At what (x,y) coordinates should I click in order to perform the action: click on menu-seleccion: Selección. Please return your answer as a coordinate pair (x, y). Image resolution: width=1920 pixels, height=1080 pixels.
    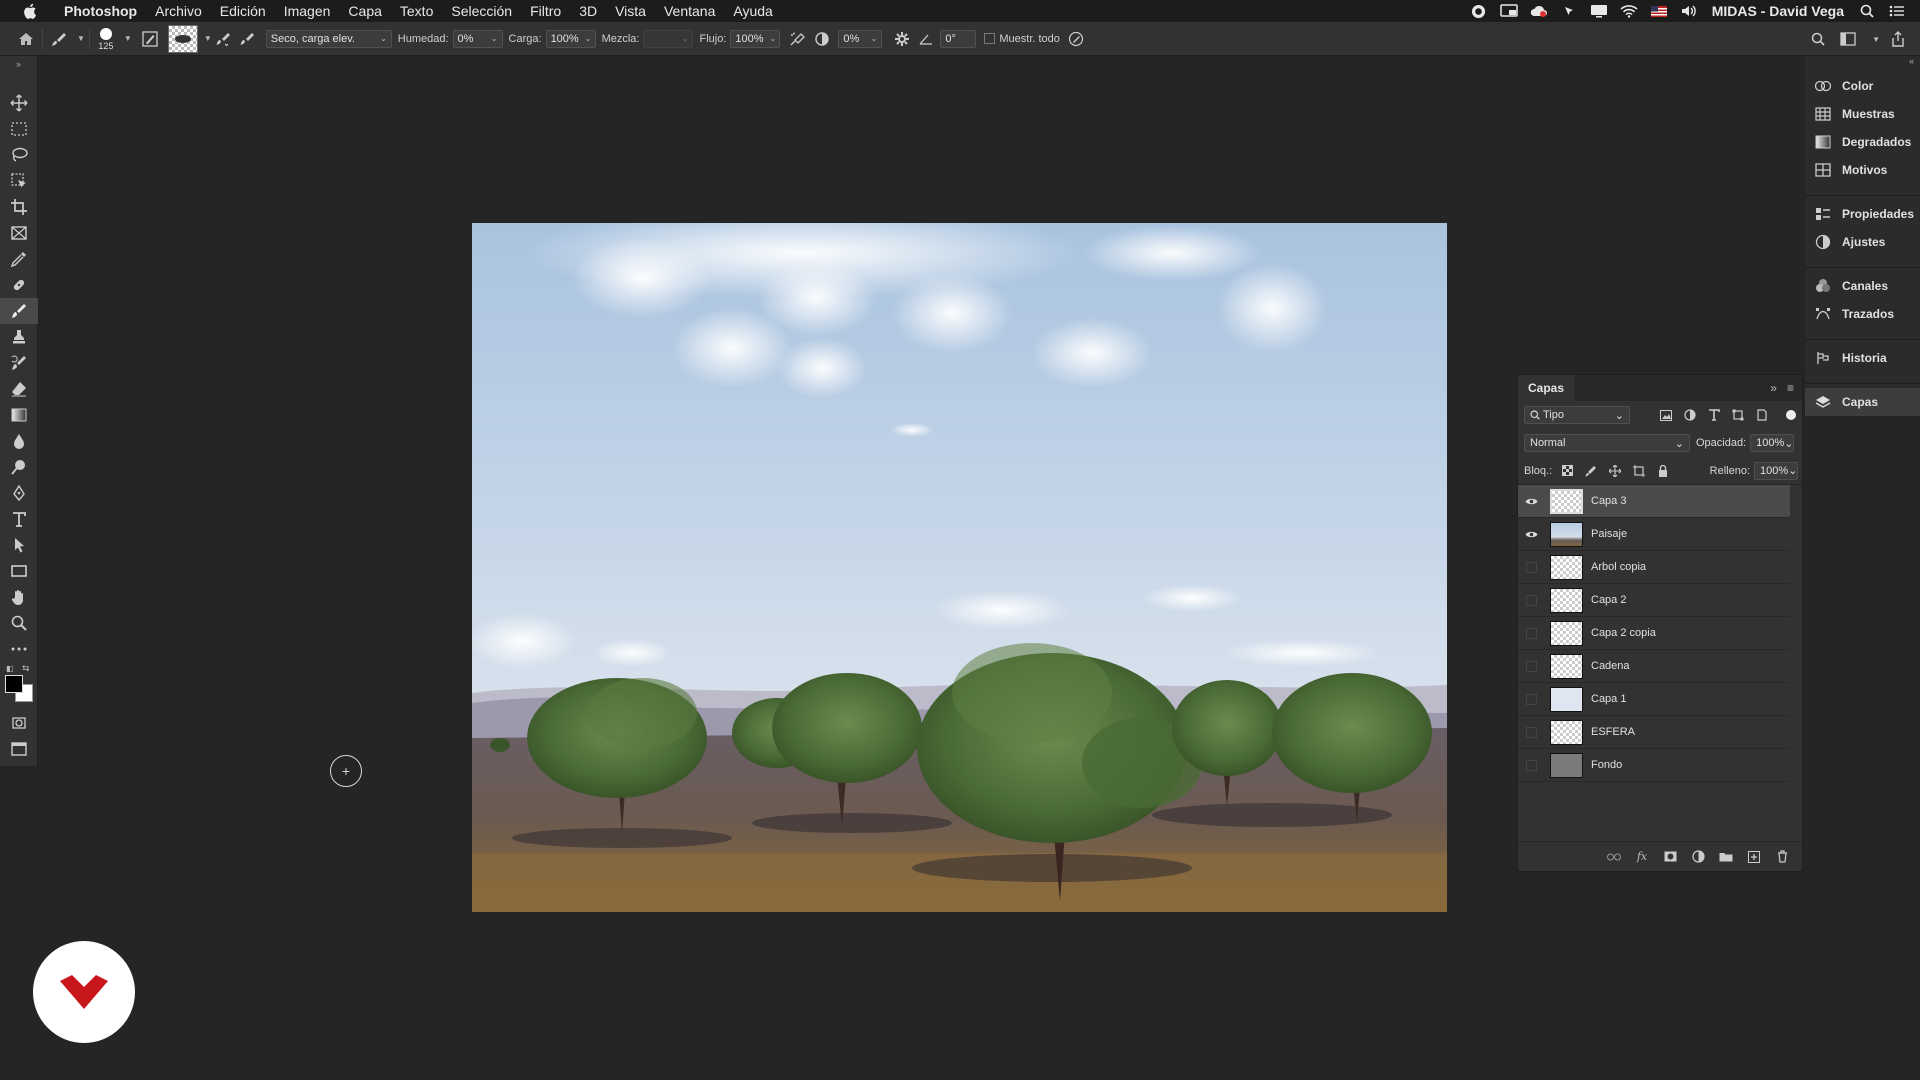
    Looking at the image, I should click on (481, 11).